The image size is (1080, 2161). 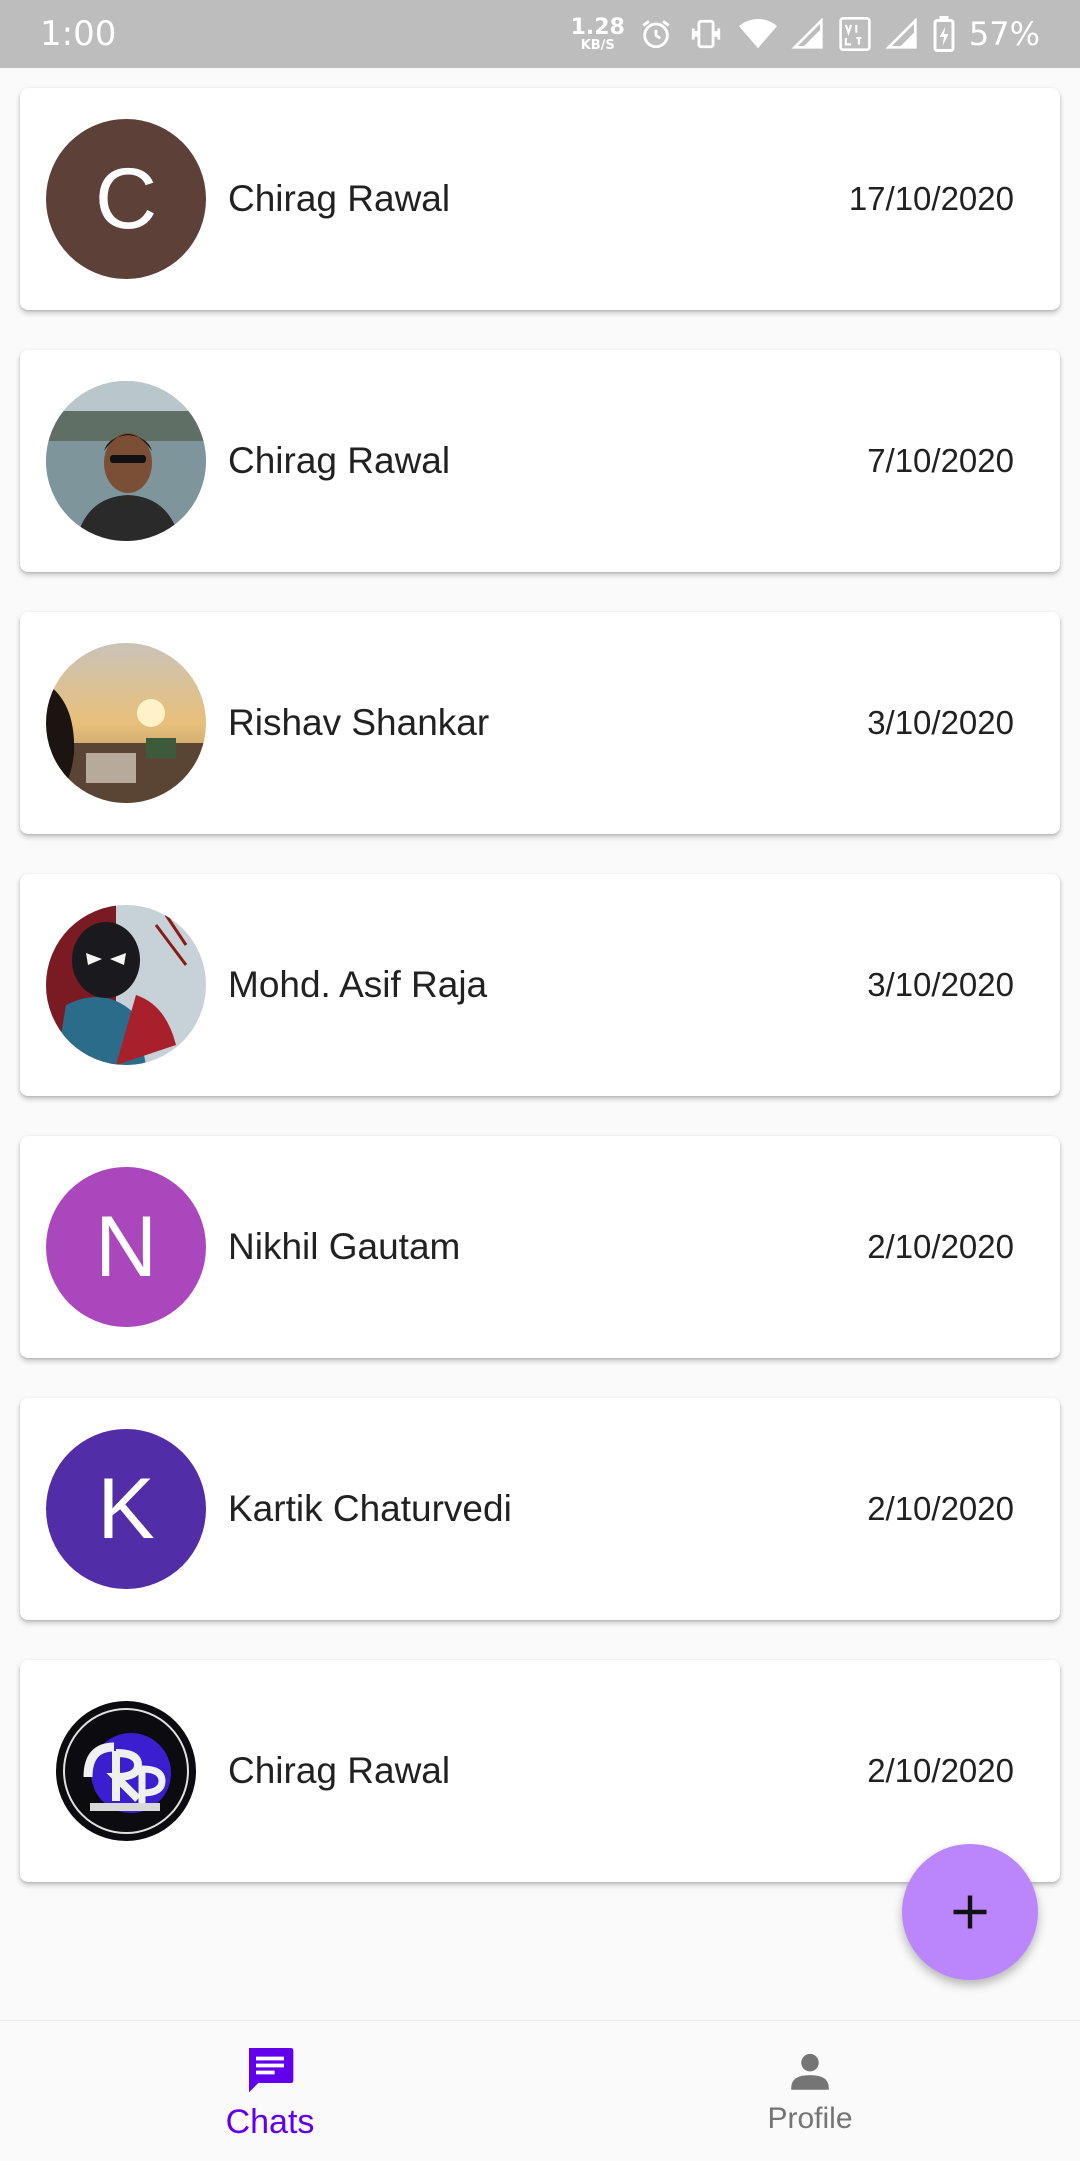 I want to click on avatar: K, so click(x=126, y=1509).